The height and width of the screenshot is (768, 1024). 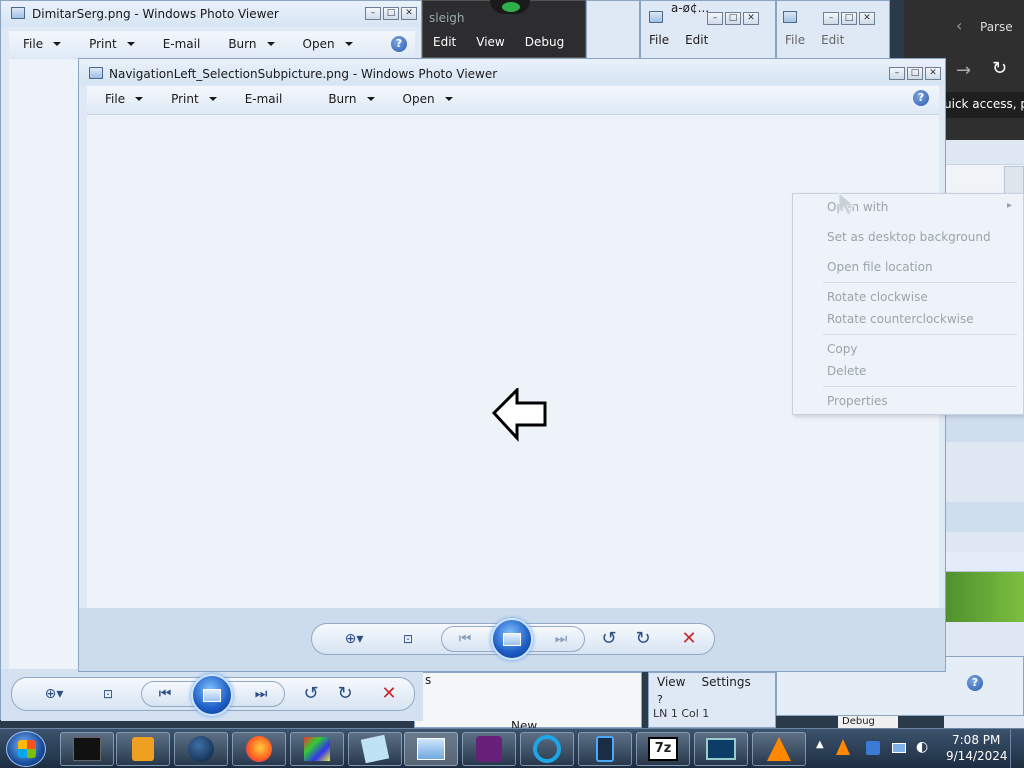 I want to click on taskbar-media-player, so click(x=143, y=749).